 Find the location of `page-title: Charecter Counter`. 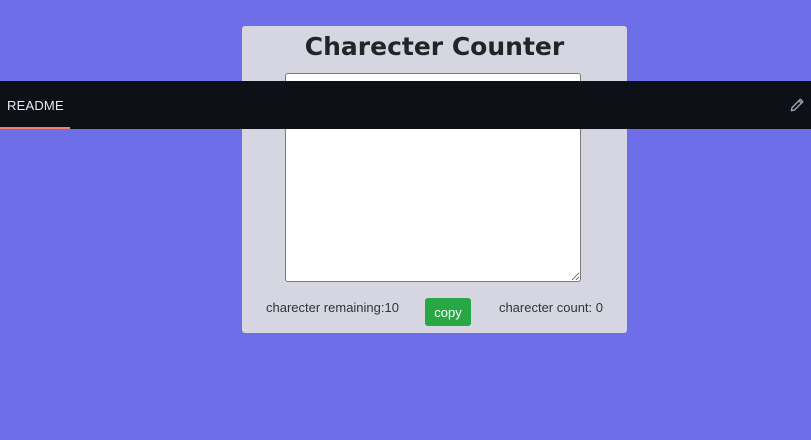

page-title: Charecter Counter is located at coordinates (434, 46).